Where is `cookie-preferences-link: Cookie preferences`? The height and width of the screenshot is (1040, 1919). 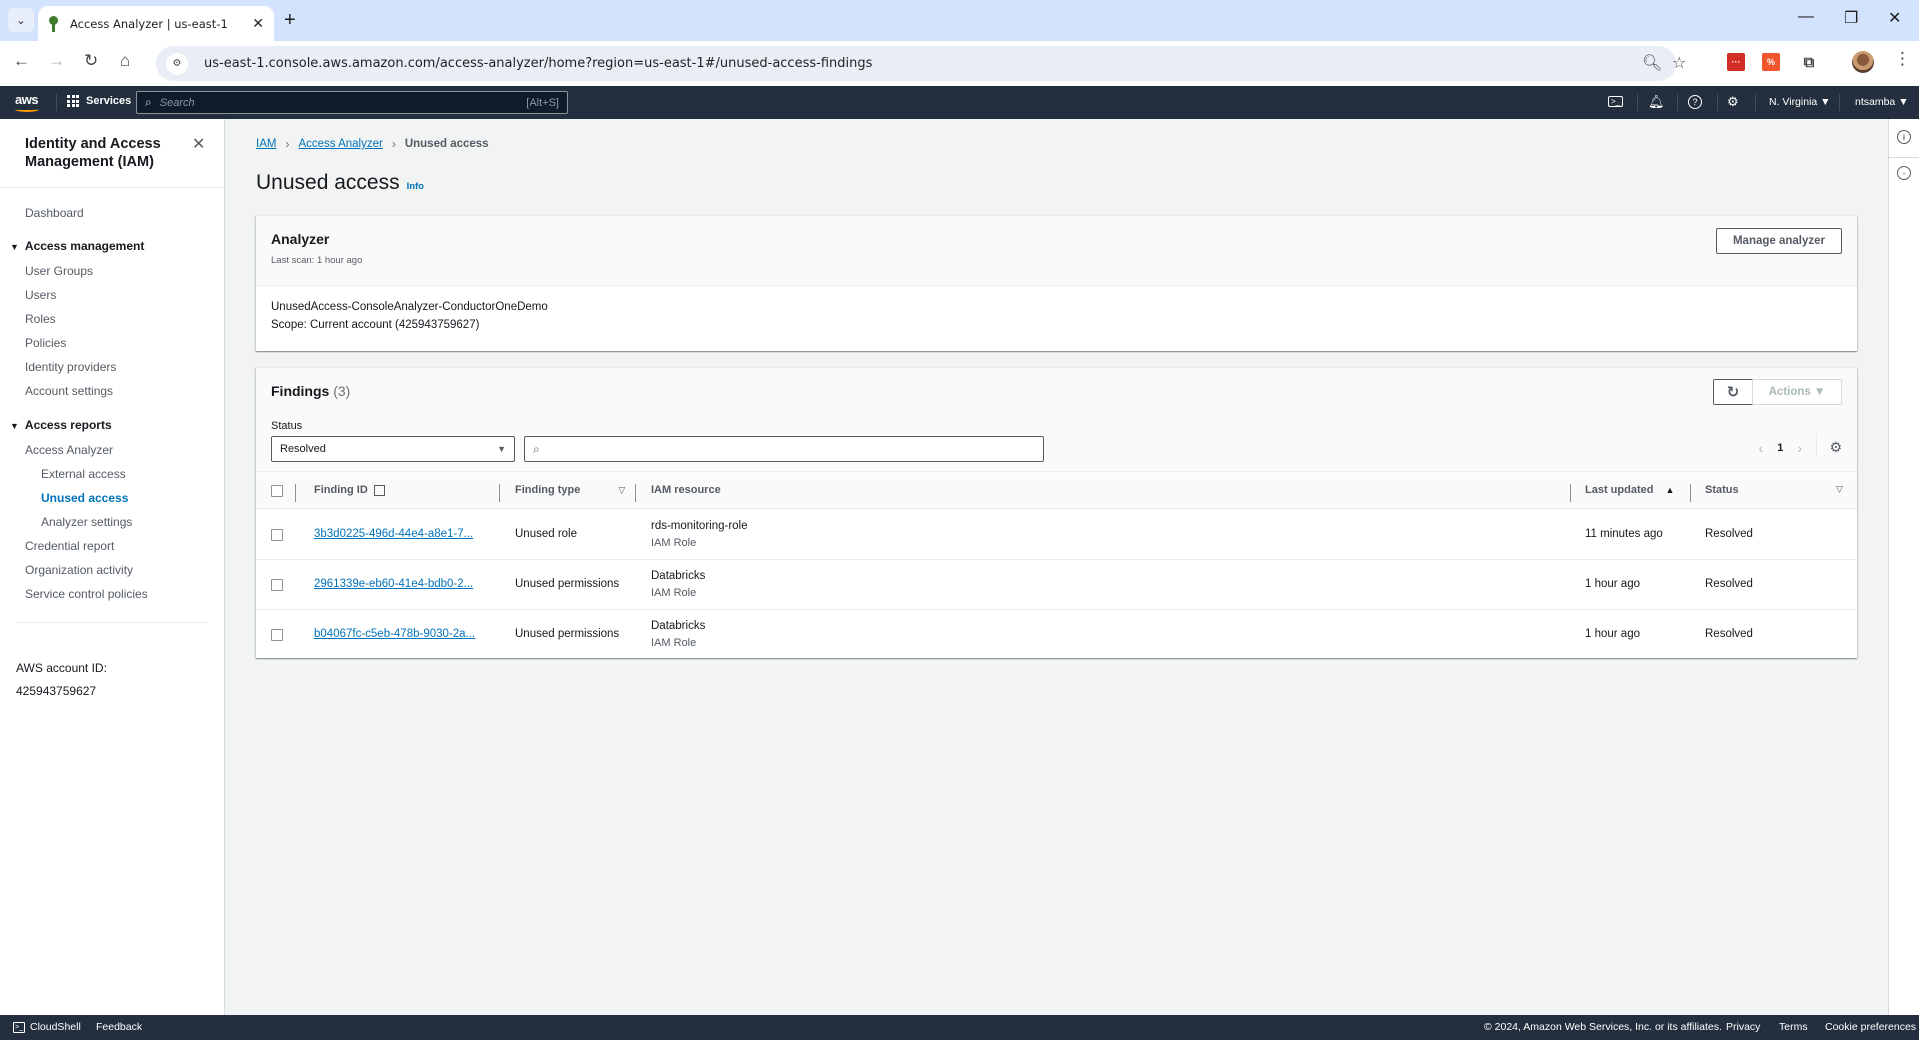 cookie-preferences-link: Cookie preferences is located at coordinates (1870, 1027).